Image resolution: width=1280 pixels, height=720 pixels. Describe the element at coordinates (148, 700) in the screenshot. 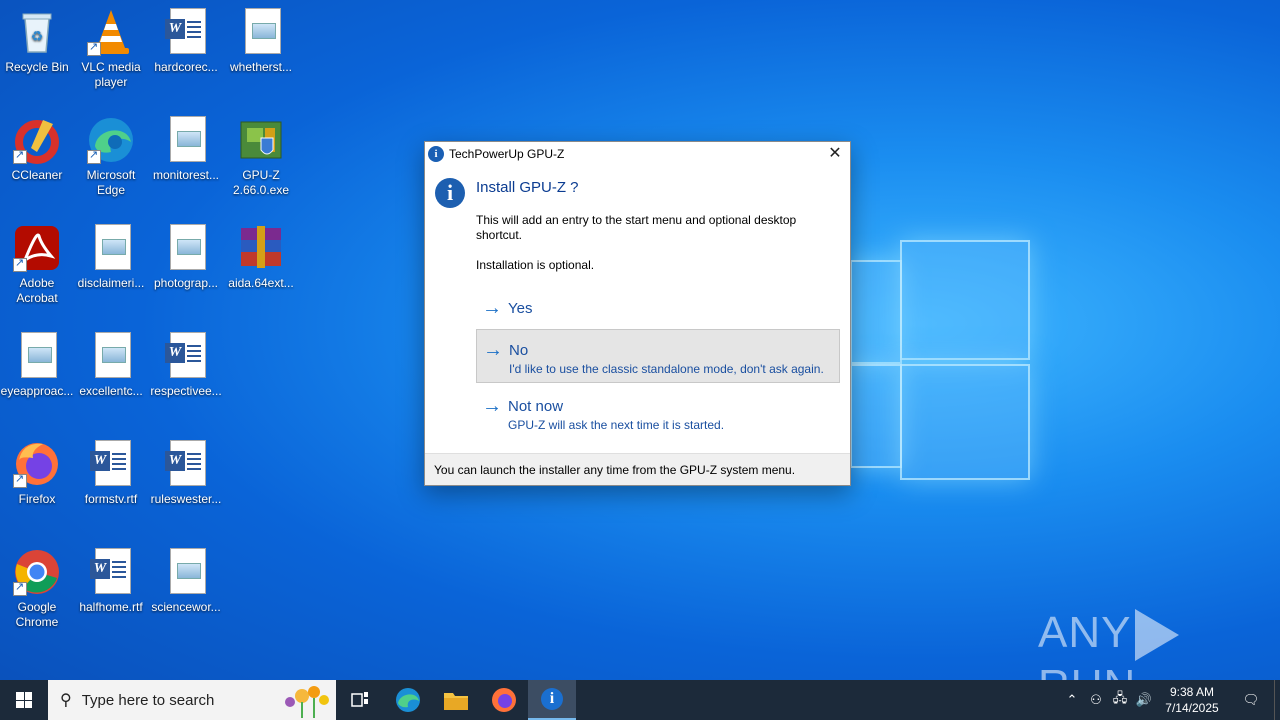

I see `search-placeholder: Type here to search` at that location.